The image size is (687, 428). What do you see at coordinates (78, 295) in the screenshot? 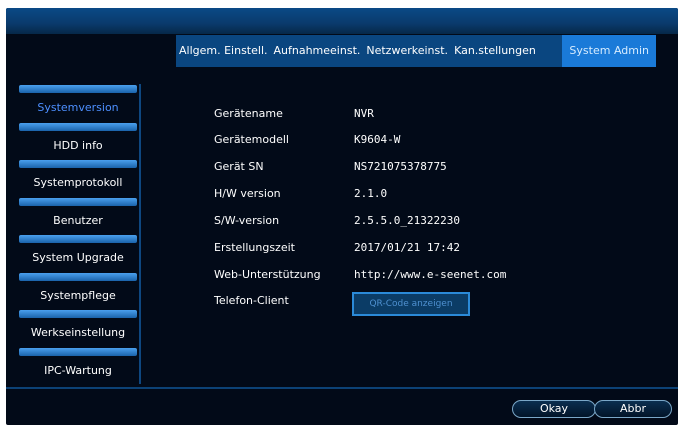
I see `sidebar-item-label: Systempflege` at bounding box center [78, 295].